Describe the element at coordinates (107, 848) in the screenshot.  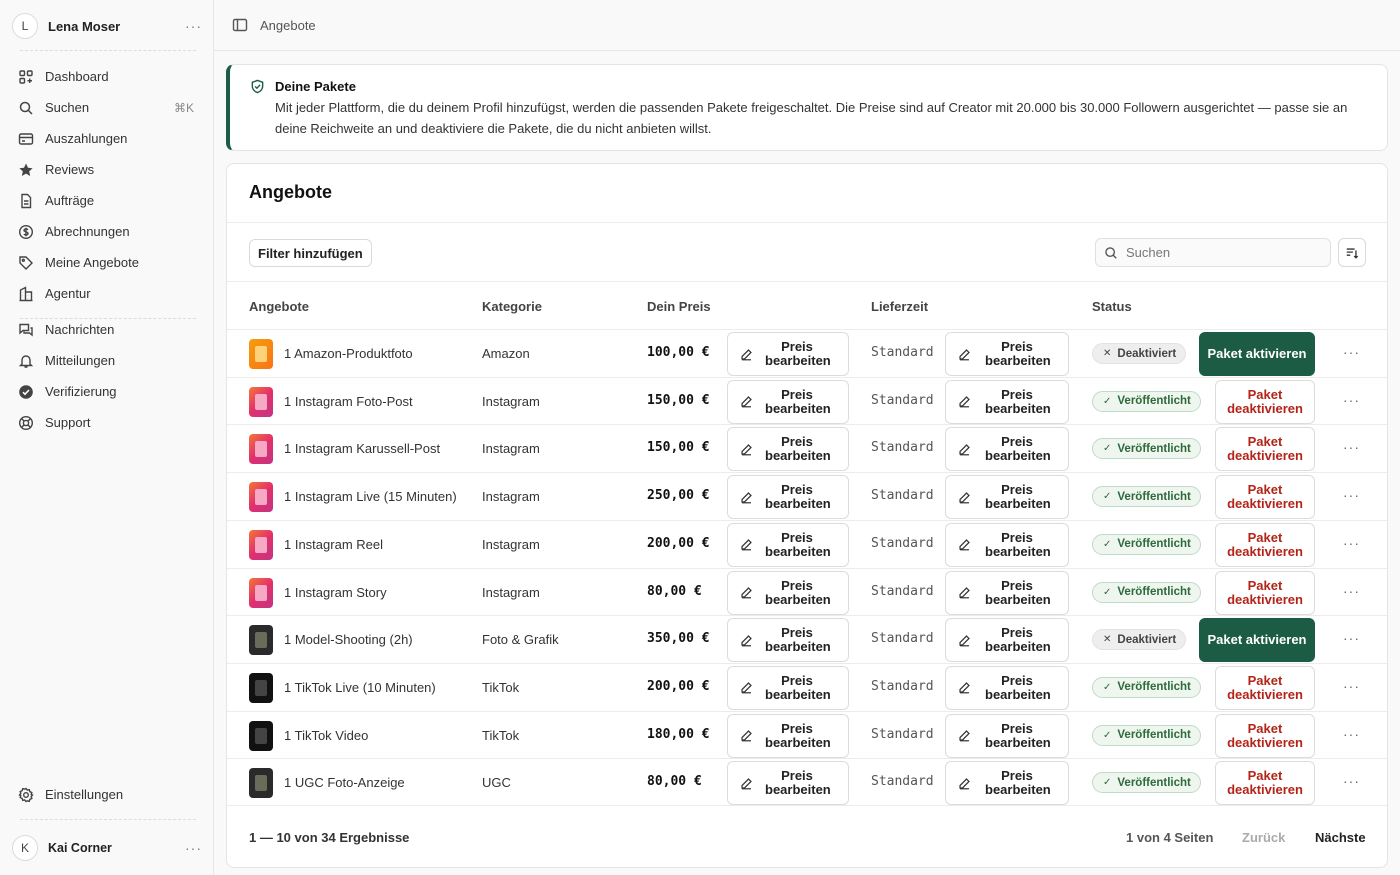
I see `user-menu: K Kai Corner ···` at that location.